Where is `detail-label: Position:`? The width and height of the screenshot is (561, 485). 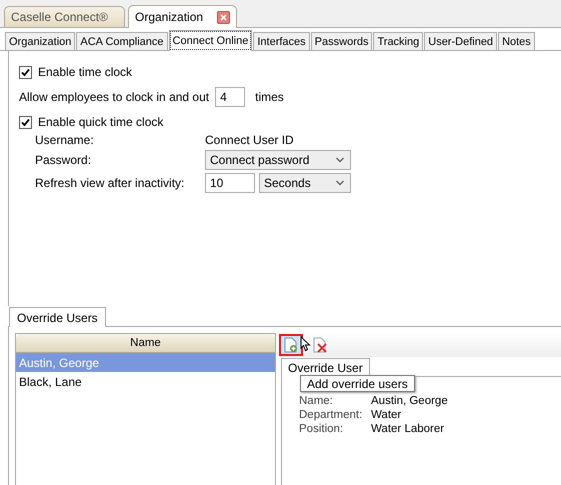
detail-label: Position: is located at coordinates (321, 429).